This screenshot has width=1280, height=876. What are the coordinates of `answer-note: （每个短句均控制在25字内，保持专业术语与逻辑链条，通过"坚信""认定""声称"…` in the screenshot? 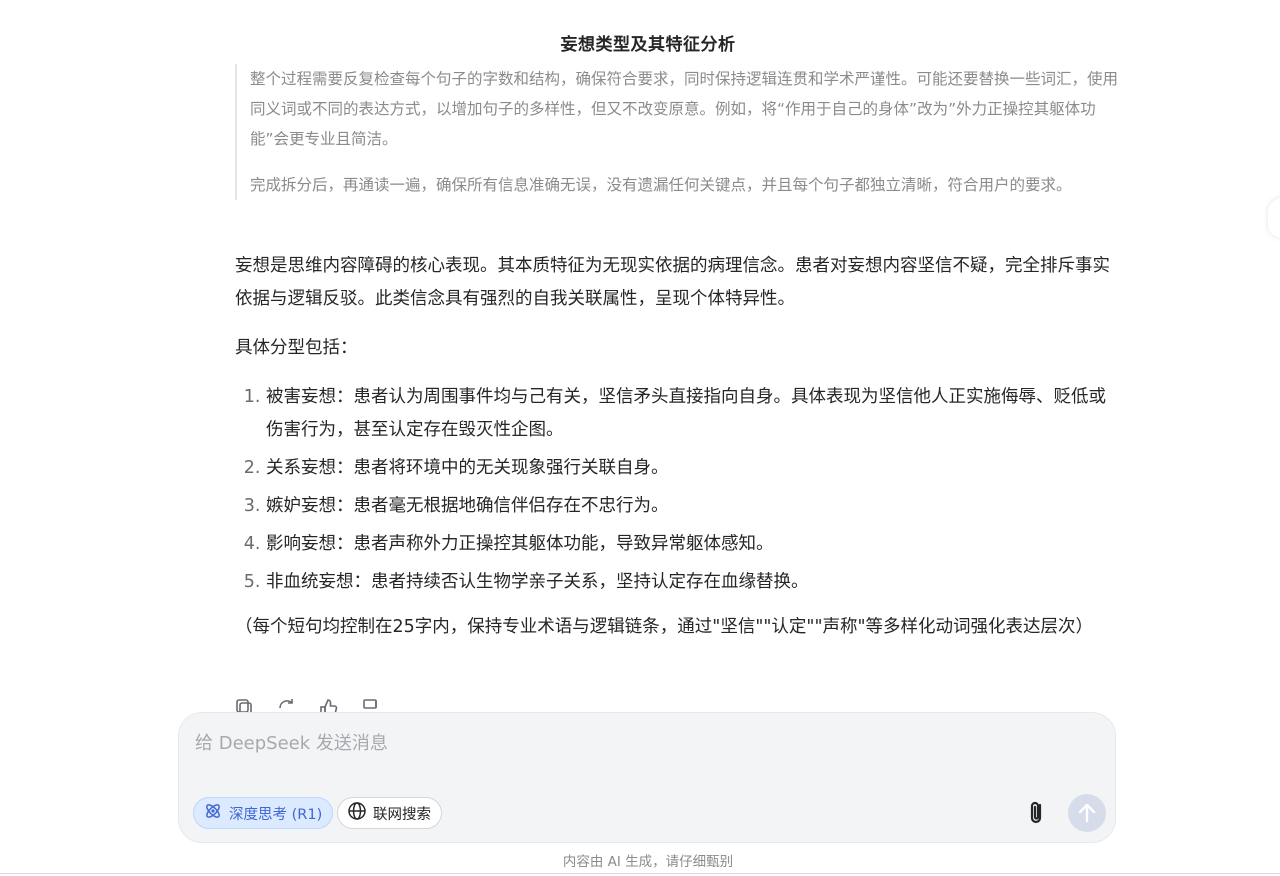 It's located at (664, 627).